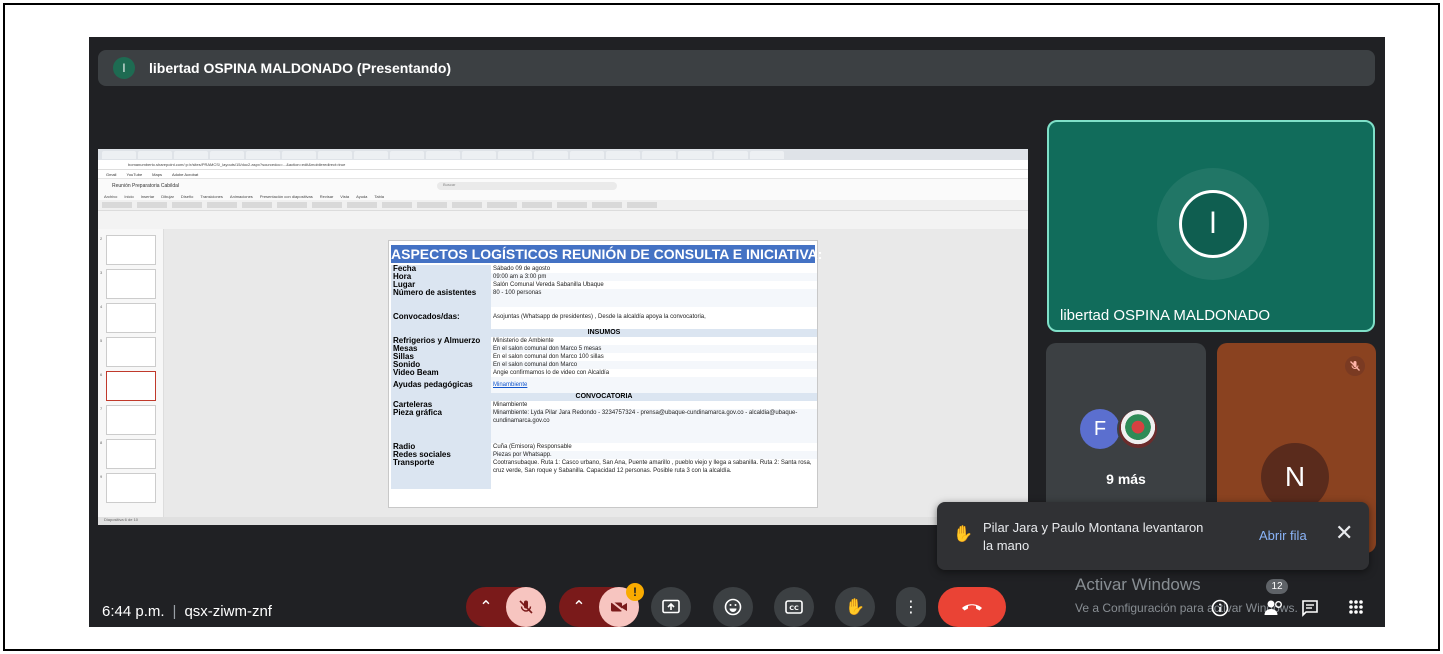 Image resolution: width=1443 pixels, height=654 pixels. I want to click on ppt-status-bar: Diapositiva 6 de 10, so click(563, 521).